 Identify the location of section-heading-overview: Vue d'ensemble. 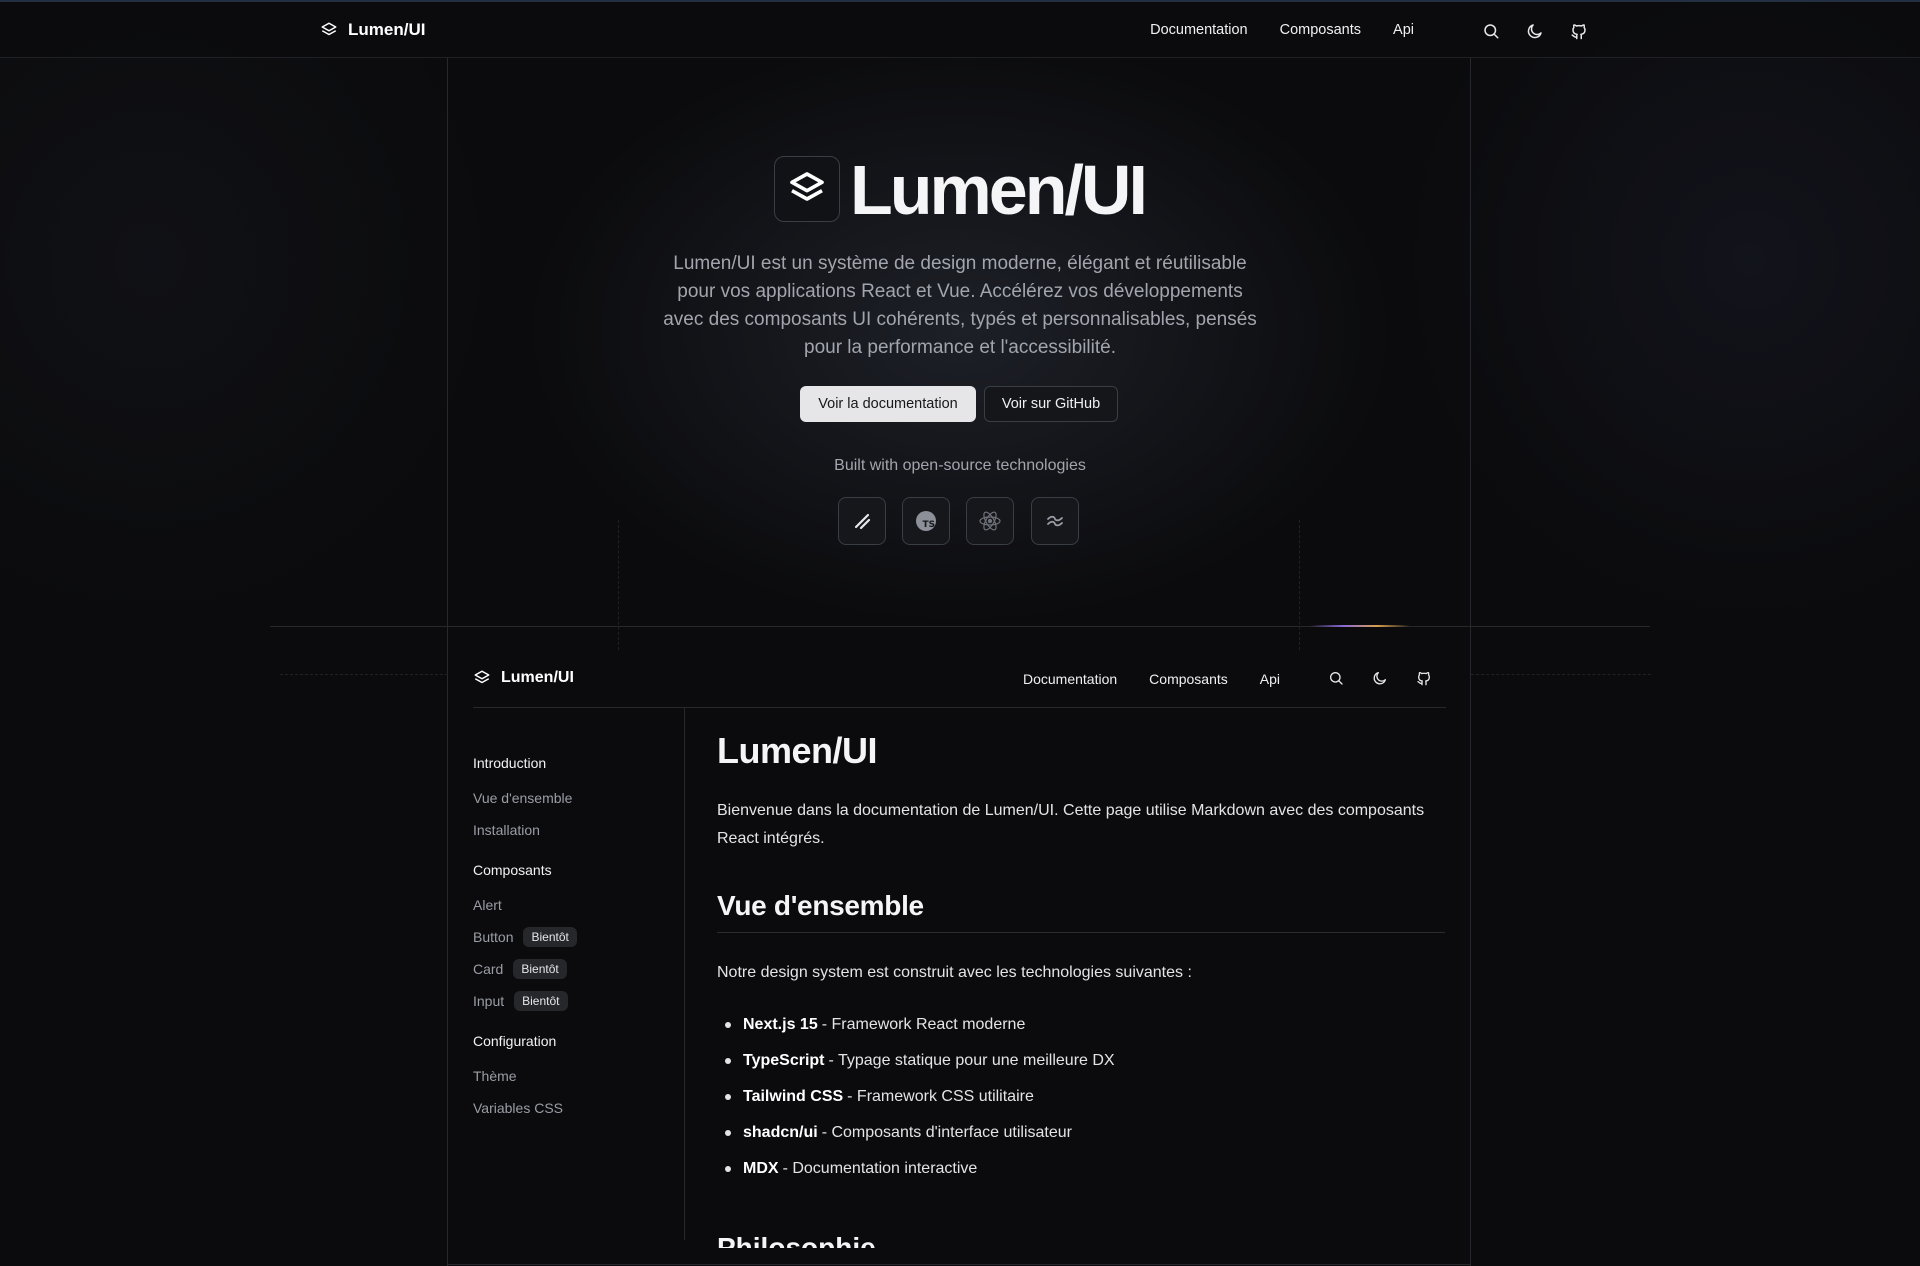
(1081, 911).